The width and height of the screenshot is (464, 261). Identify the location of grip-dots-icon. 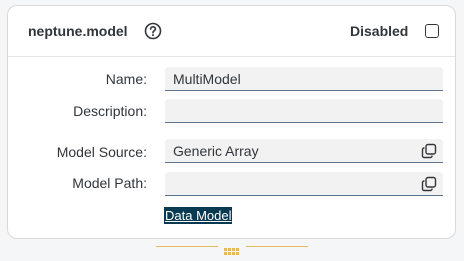
(232, 249).